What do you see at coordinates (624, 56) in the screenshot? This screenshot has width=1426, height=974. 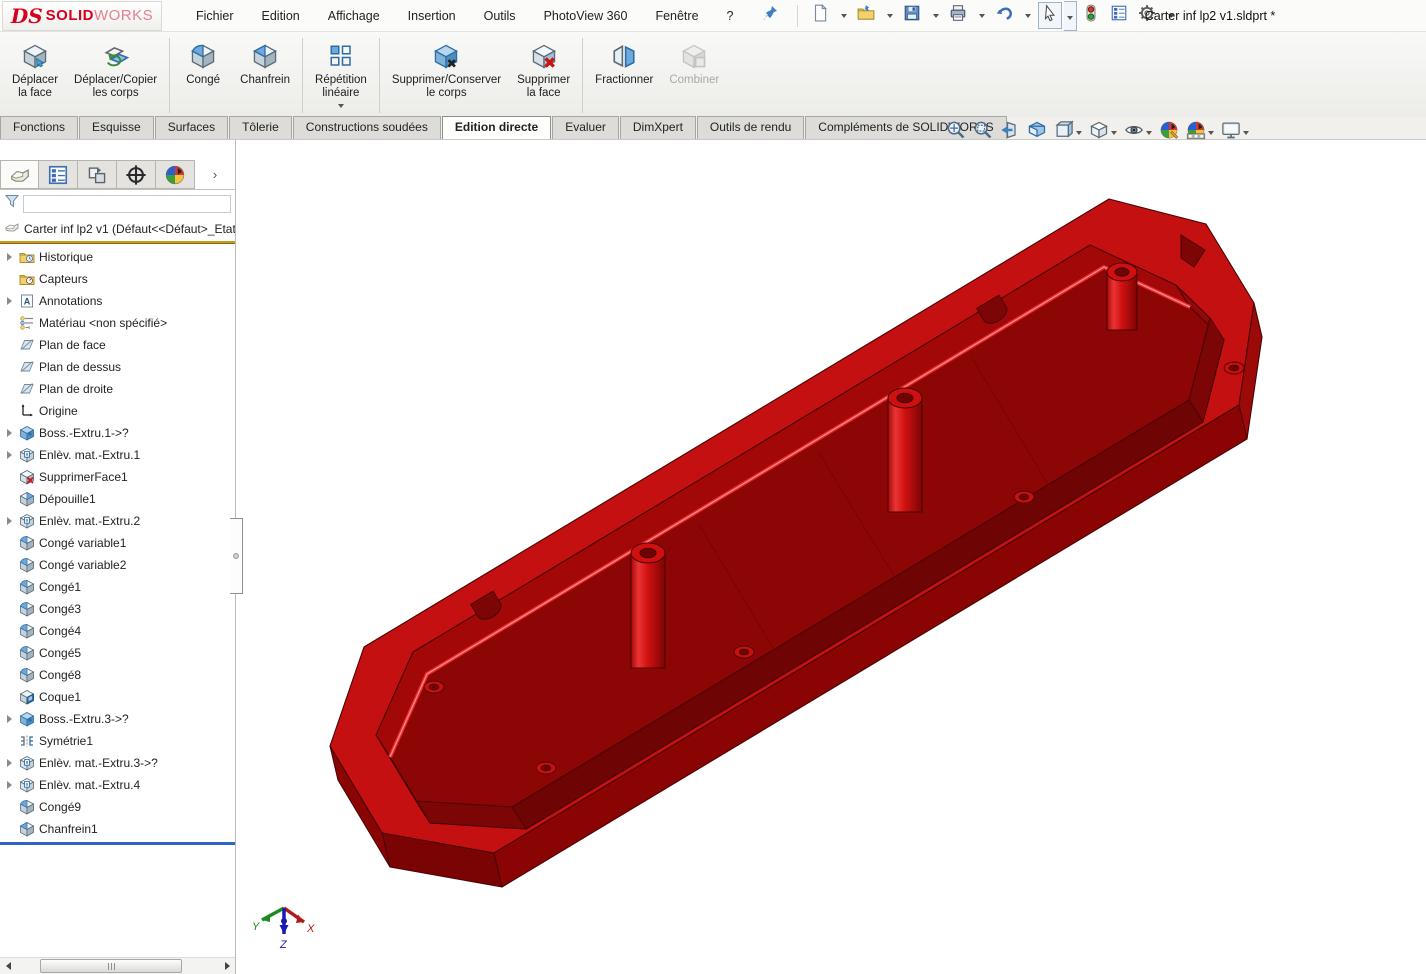 I see `split-icon` at bounding box center [624, 56].